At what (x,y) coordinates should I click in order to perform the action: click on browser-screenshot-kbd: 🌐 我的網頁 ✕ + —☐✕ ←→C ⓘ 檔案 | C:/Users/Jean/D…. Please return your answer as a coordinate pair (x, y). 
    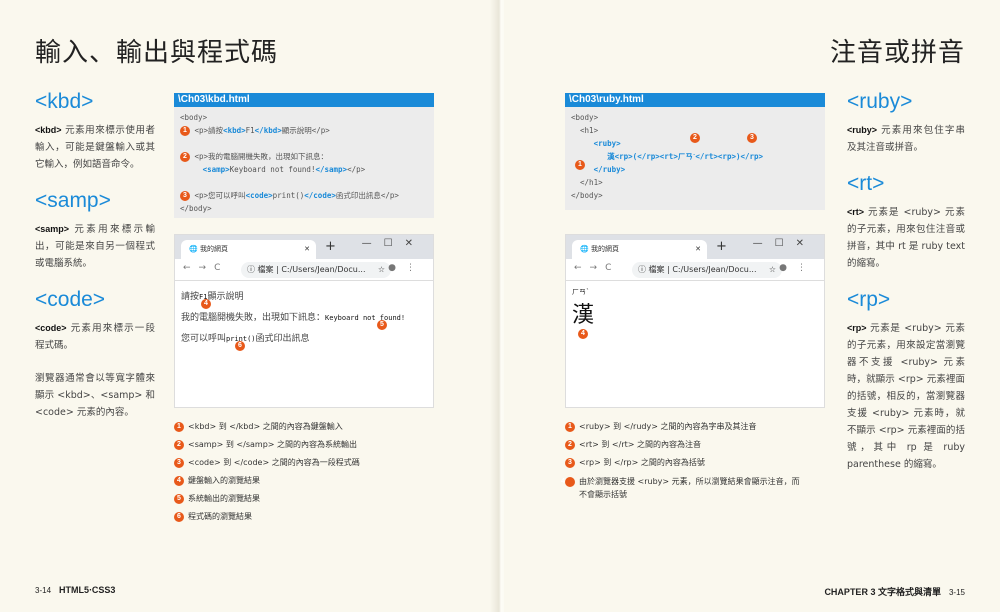
    Looking at the image, I should click on (304, 321).